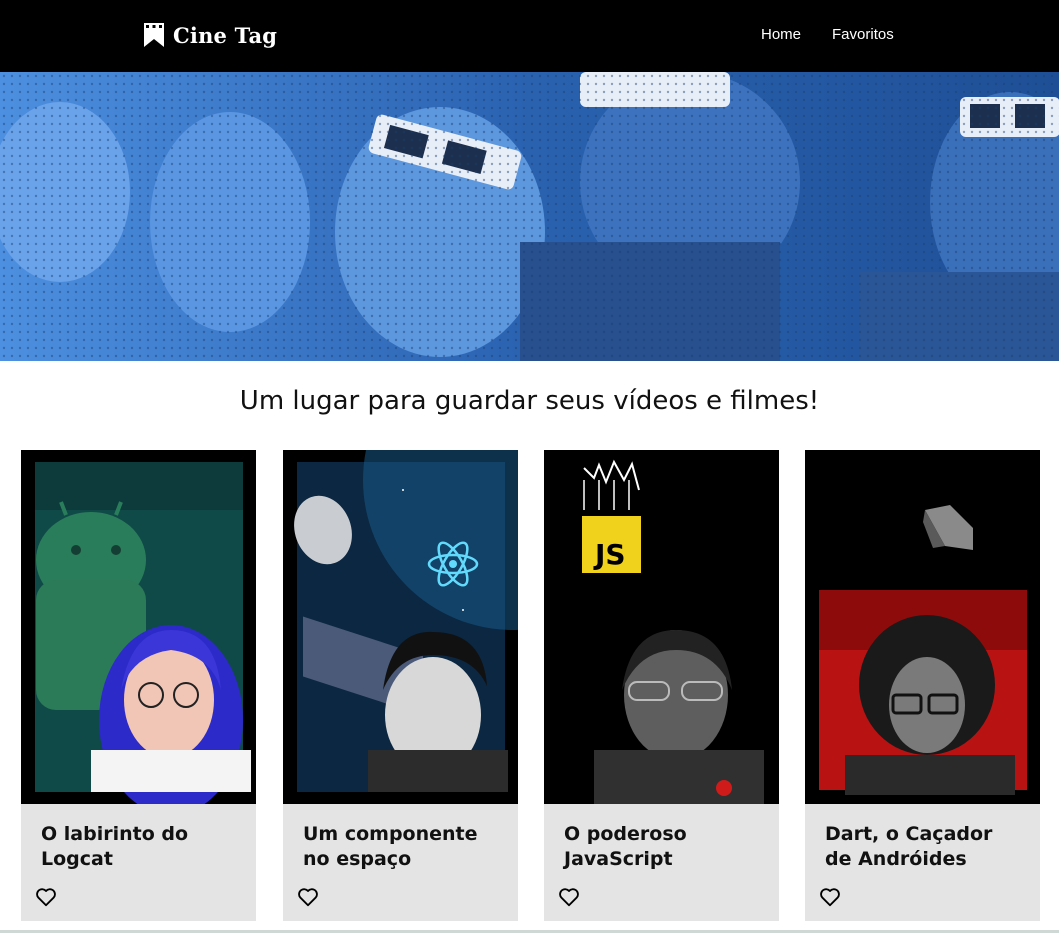 Image resolution: width=1059 pixels, height=933 pixels. I want to click on thumbnail-dart-image, so click(922, 627).